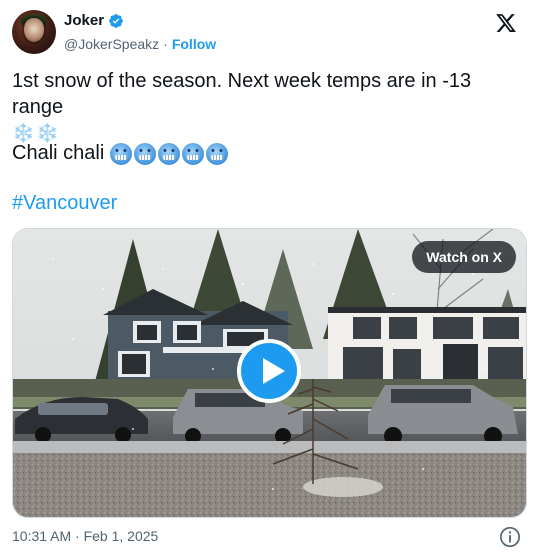 The image size is (533, 556). Describe the element at coordinates (464, 257) in the screenshot. I see `watch-on-x-button: Watch on X` at that location.